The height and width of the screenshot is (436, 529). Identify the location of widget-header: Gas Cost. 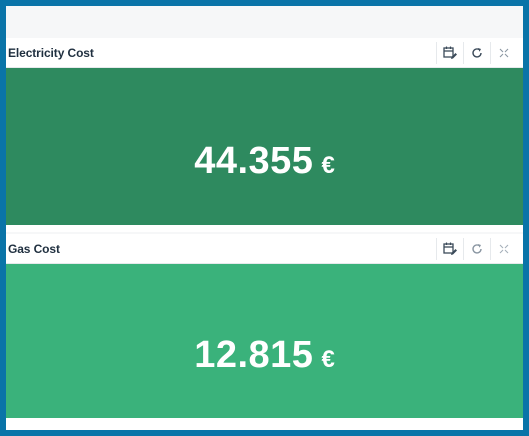
(264, 249).